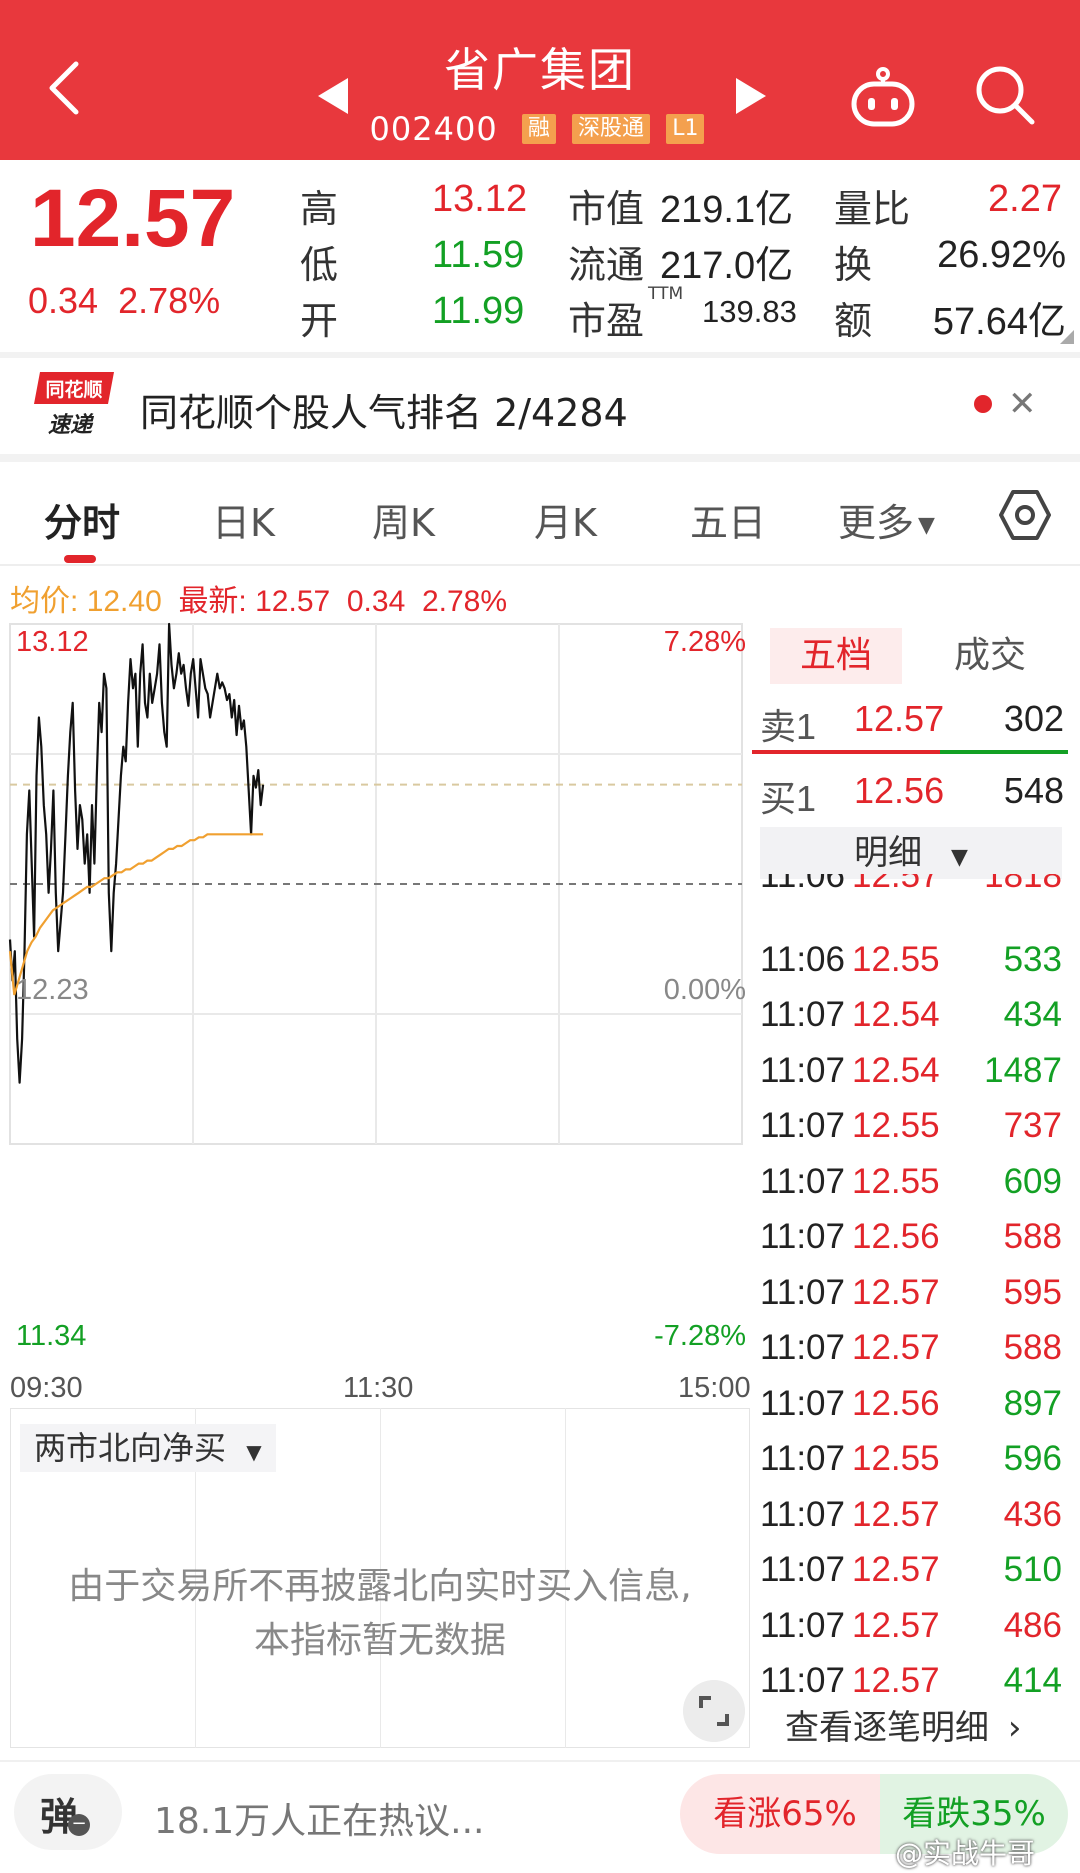  What do you see at coordinates (71, 425) in the screenshot?
I see `news-logo-line2: 速递` at bounding box center [71, 425].